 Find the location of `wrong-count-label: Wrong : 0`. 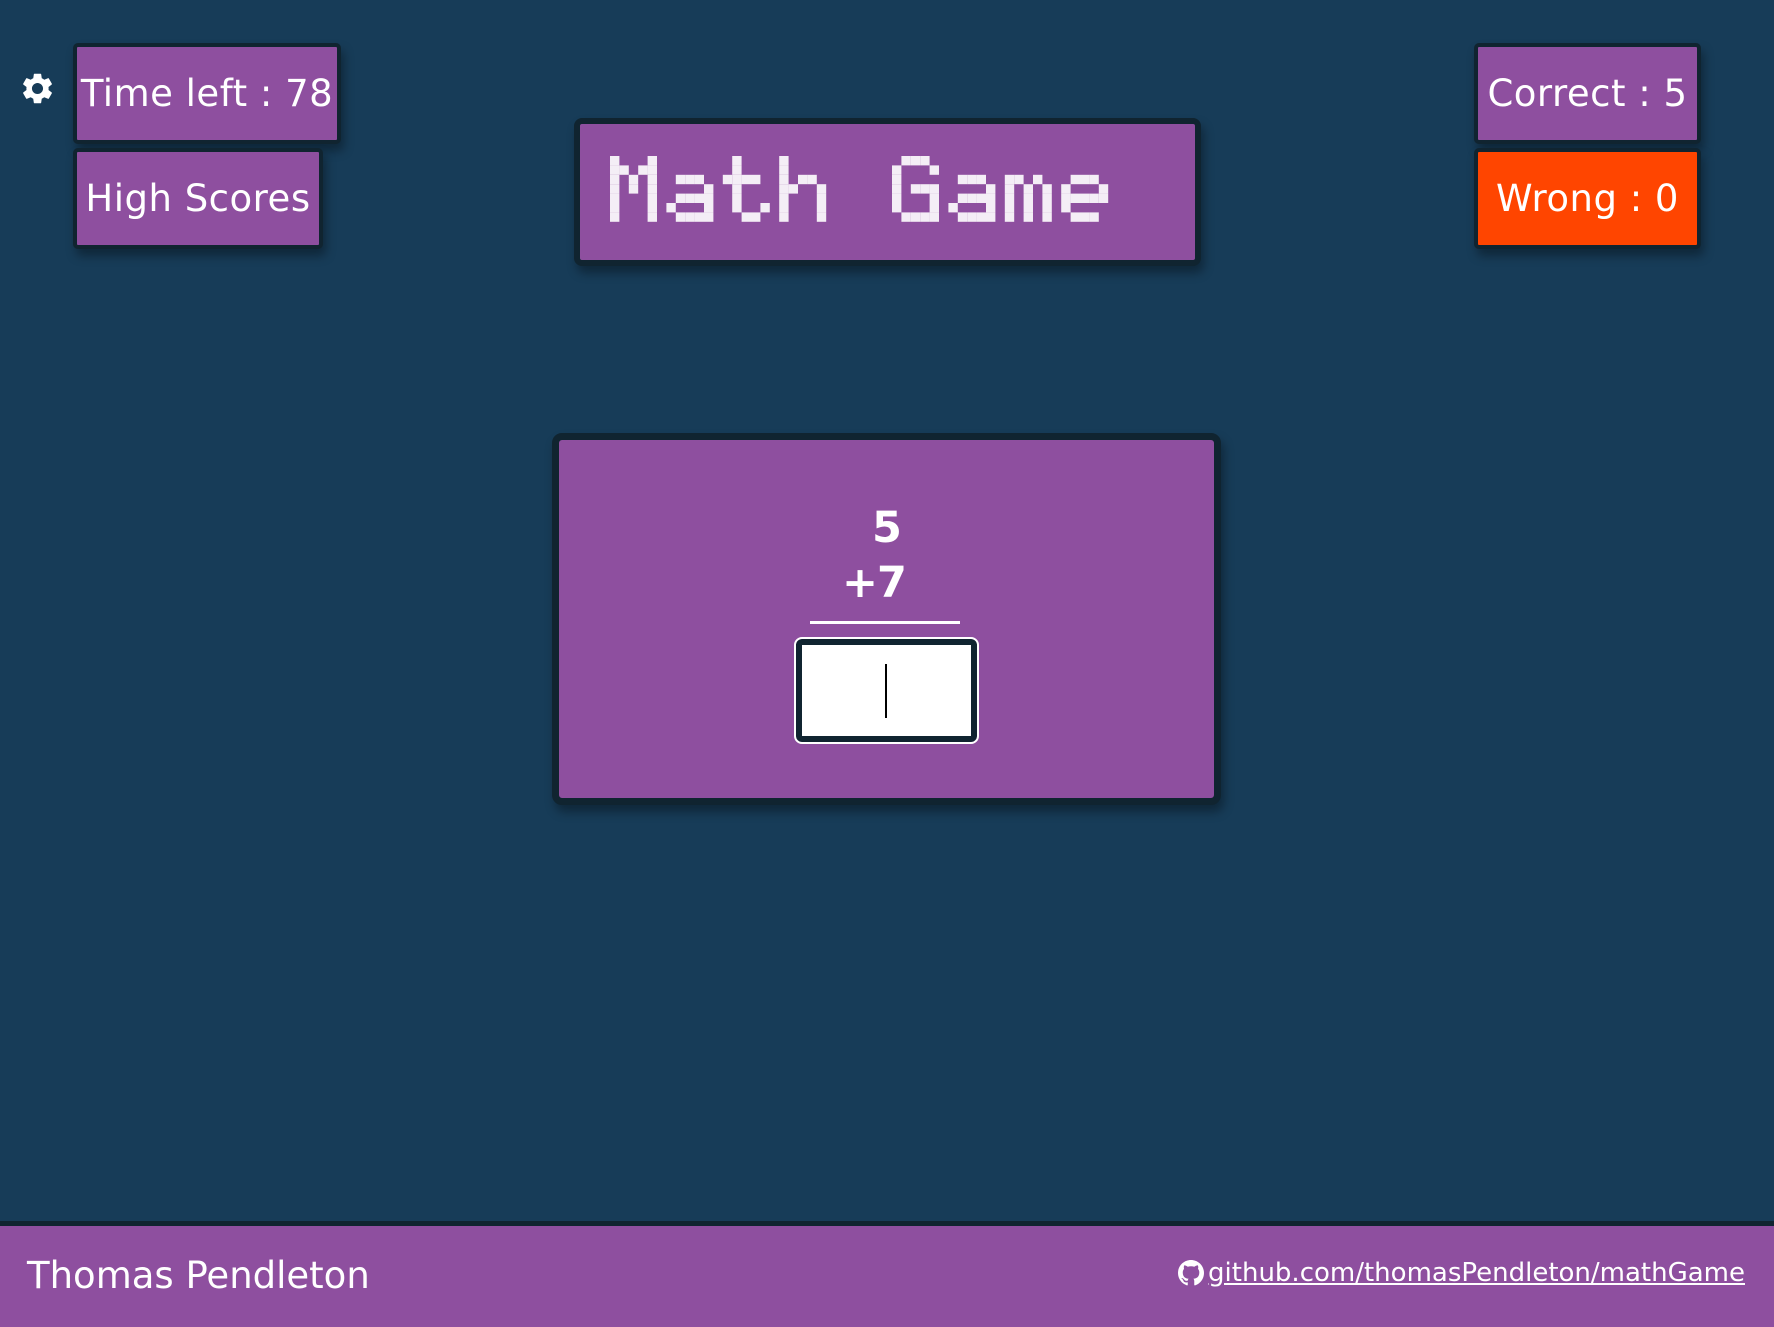

wrong-count-label: Wrong : 0 is located at coordinates (1587, 198).